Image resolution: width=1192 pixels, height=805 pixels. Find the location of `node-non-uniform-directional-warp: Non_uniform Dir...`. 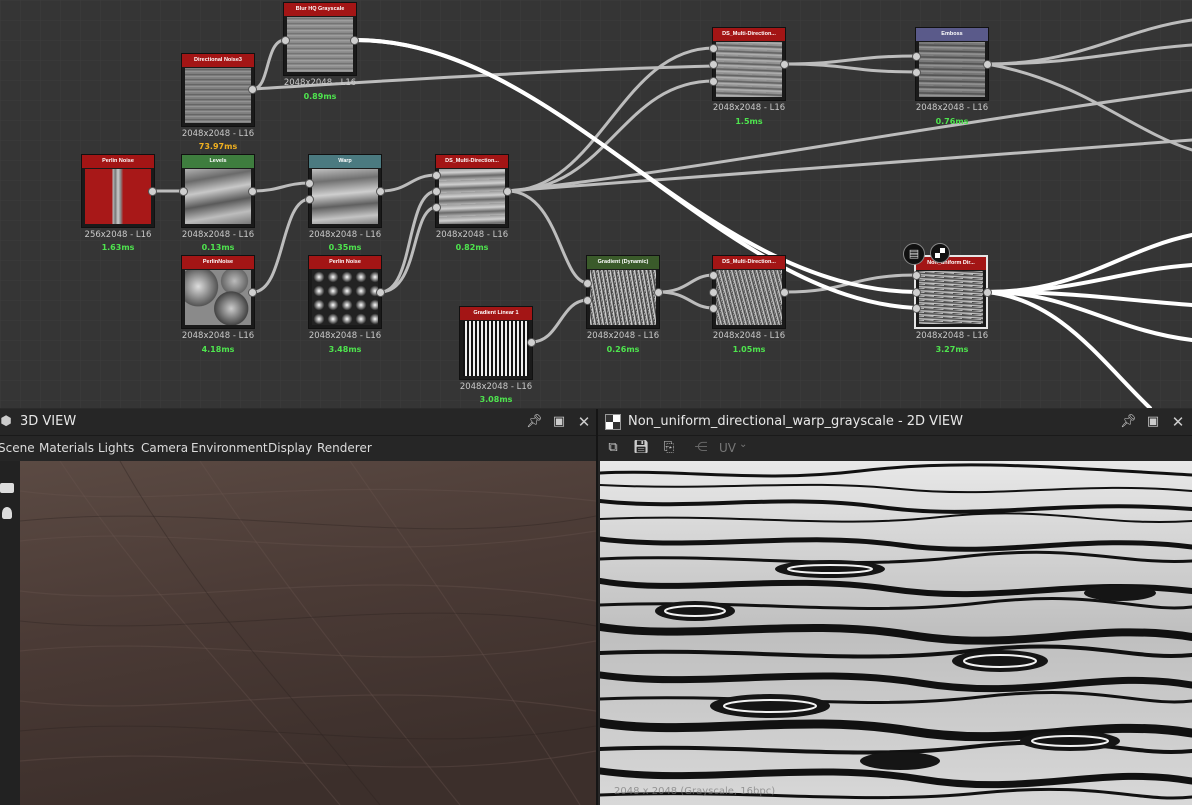

node-non-uniform-directional-warp: Non_uniform Dir... is located at coordinates (951, 292).